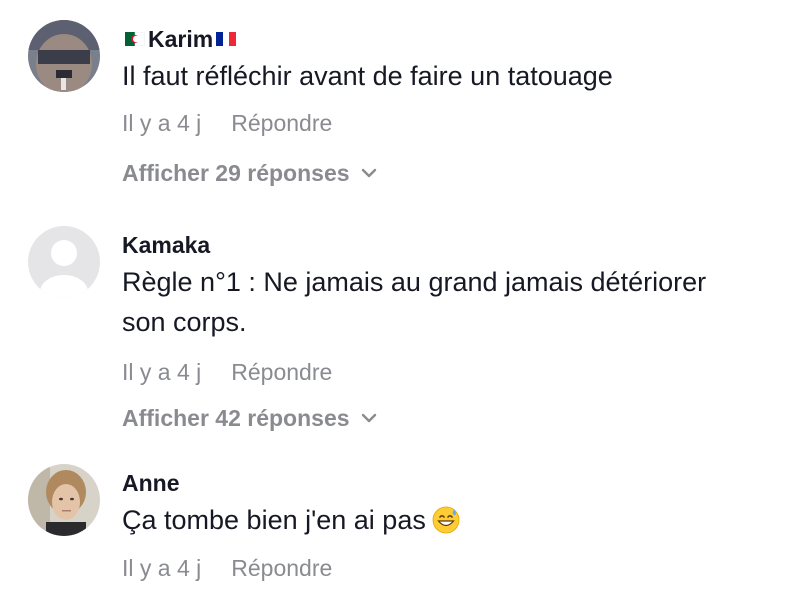  Describe the element at coordinates (184, 322) in the screenshot. I see `comment-text-line: son corps.` at that location.